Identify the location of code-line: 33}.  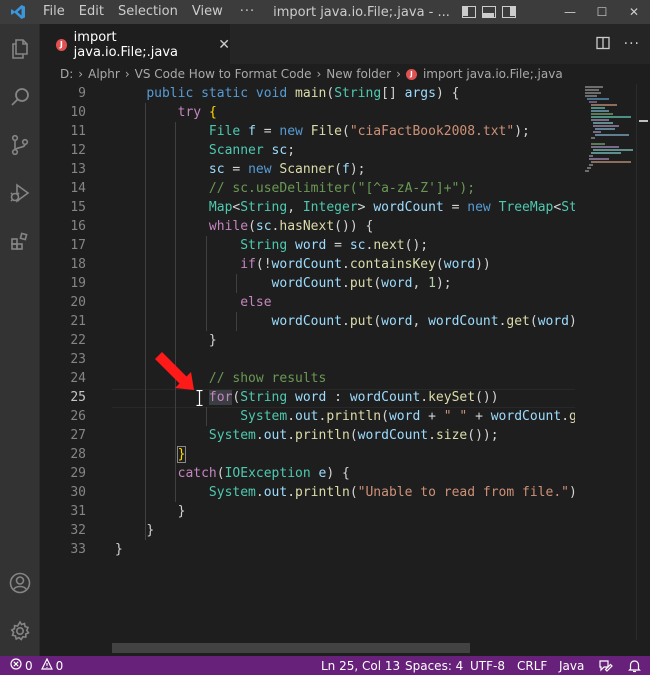
(96, 549).